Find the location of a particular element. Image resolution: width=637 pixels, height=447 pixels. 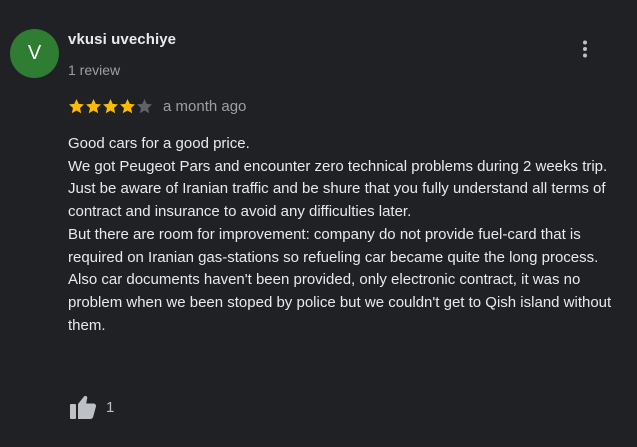

rating-row: a month ago is located at coordinates (157, 106).